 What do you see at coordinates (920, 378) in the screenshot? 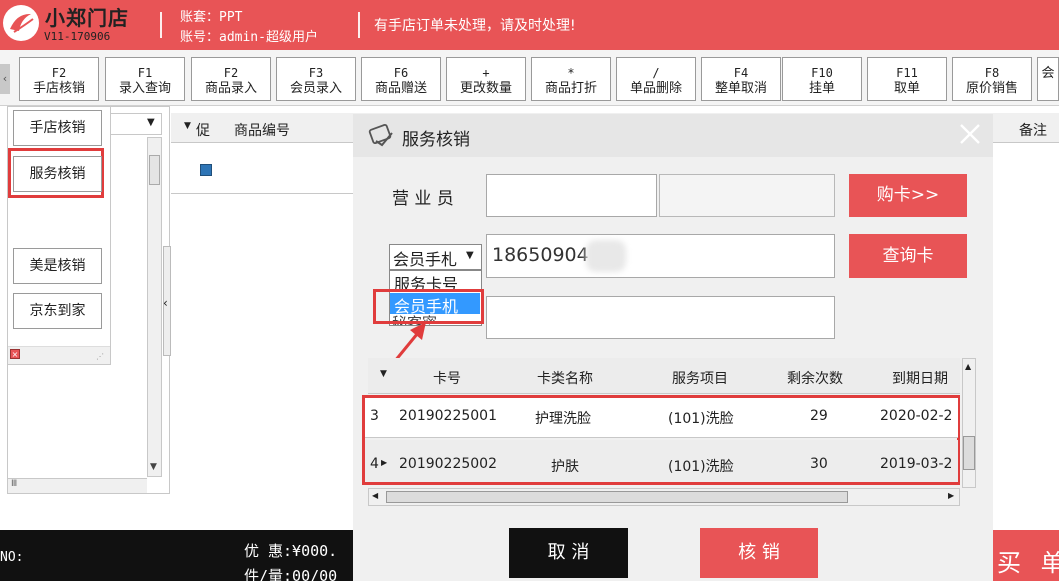
I see `col-expiry: 到期日期` at bounding box center [920, 378].